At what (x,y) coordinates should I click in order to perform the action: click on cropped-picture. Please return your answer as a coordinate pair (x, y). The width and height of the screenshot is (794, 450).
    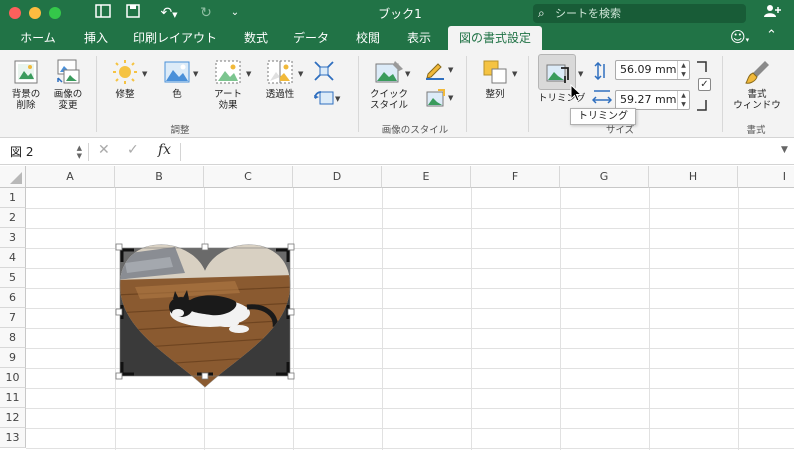
    Looking at the image, I should click on (205, 312).